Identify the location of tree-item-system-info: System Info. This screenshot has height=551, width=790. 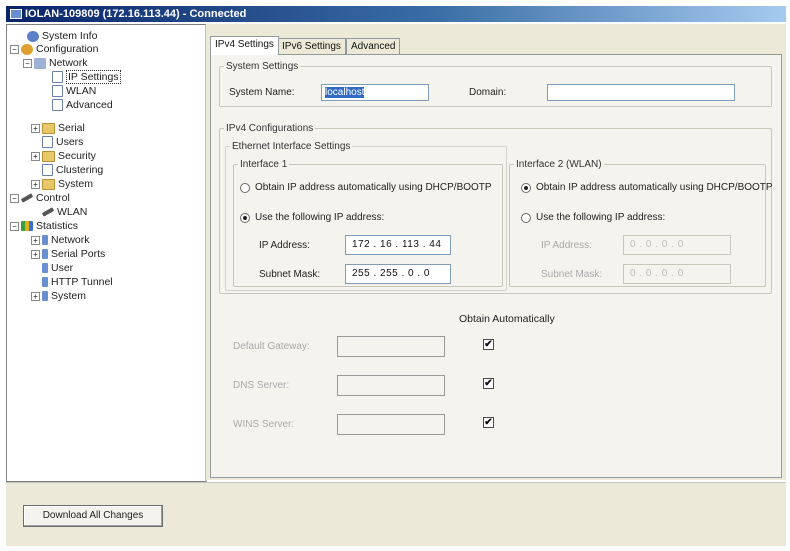
(62, 36).